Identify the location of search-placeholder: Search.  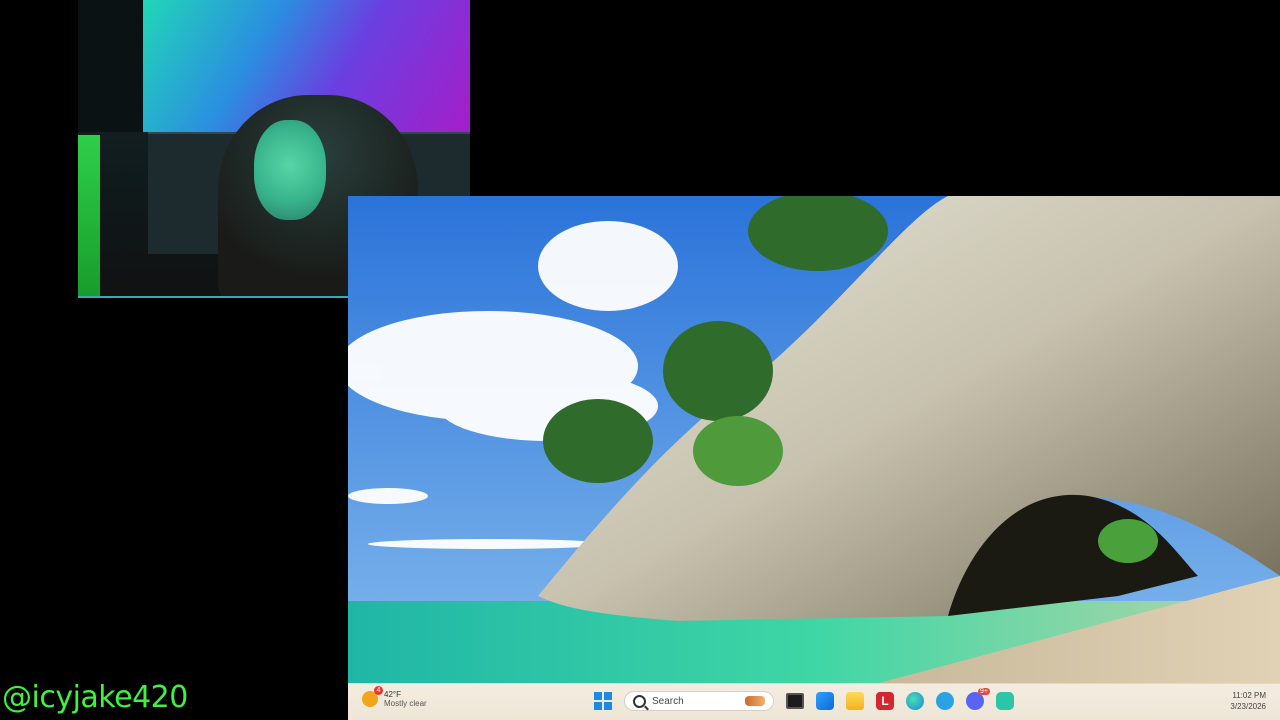
(668, 701).